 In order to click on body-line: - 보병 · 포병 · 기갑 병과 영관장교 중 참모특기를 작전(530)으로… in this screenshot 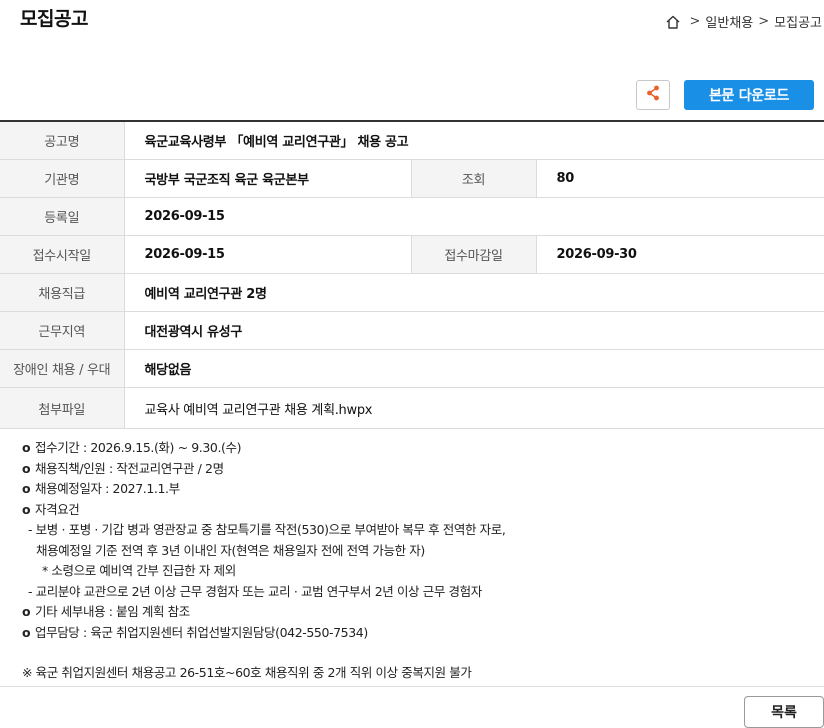, I will do `click(267, 529)`.